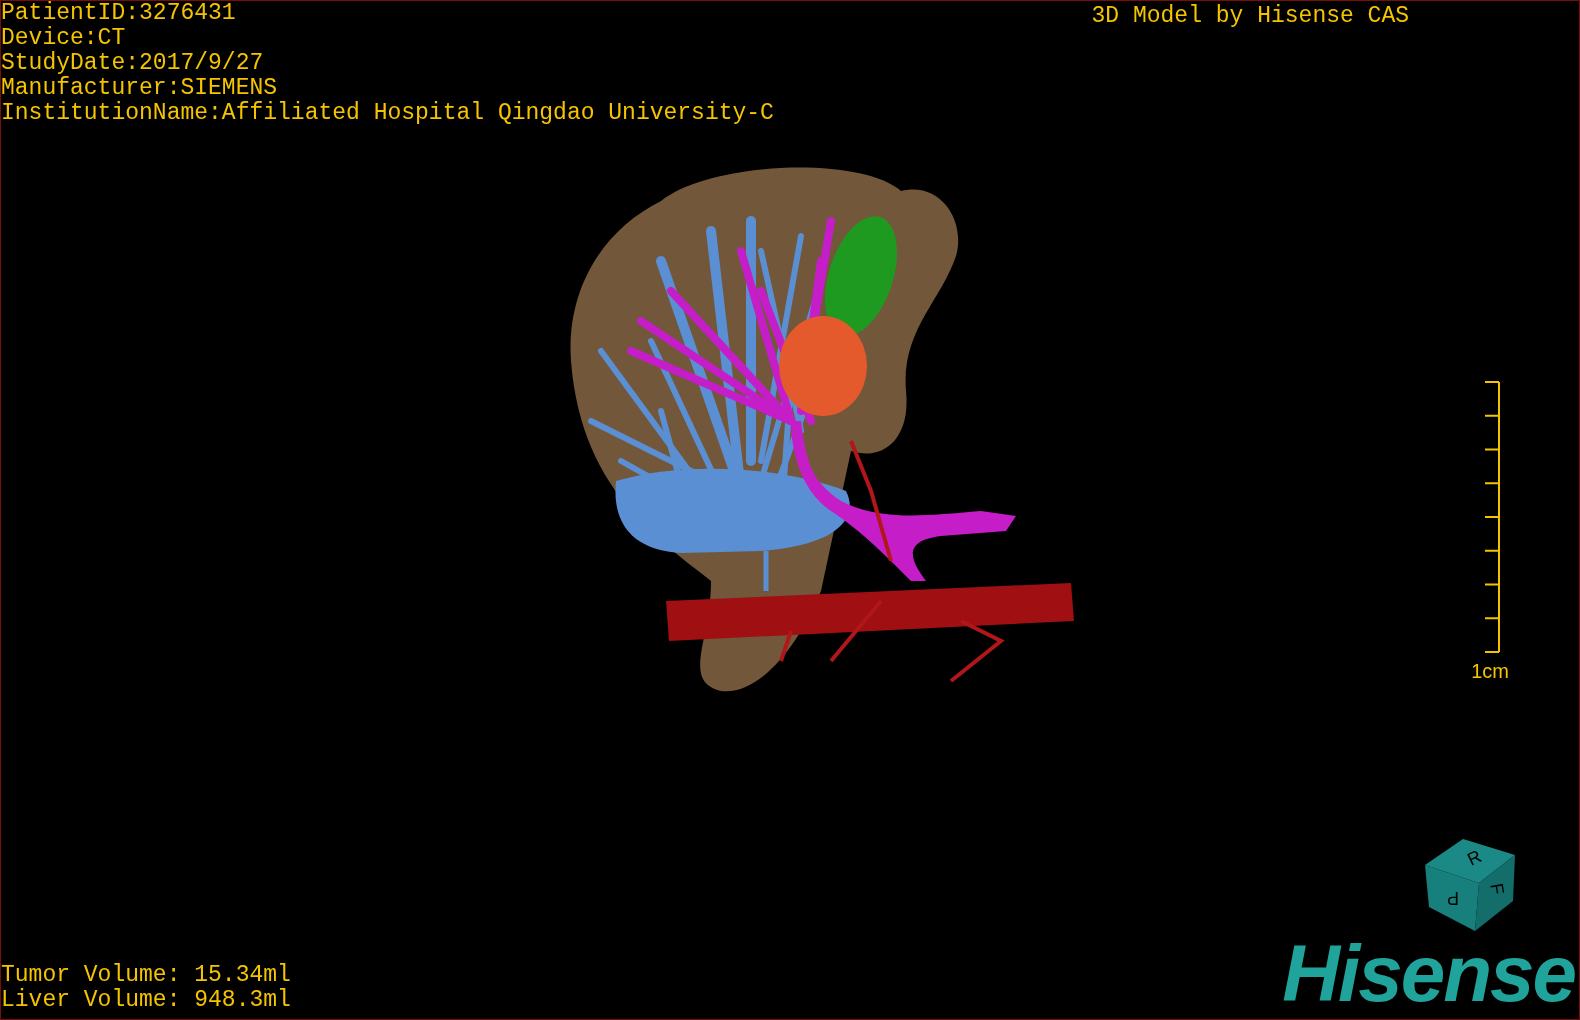 This screenshot has width=1580, height=1020. What do you see at coordinates (1428, 974) in the screenshot?
I see `brand-logo: Hisense` at bounding box center [1428, 974].